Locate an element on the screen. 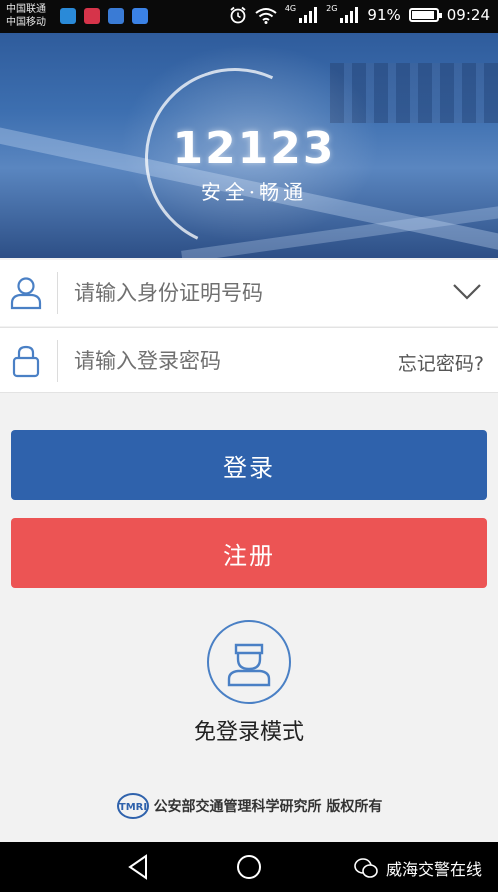 The image size is (498, 892). guest-mode-button: 免登录模式 is located at coordinates (249, 683).